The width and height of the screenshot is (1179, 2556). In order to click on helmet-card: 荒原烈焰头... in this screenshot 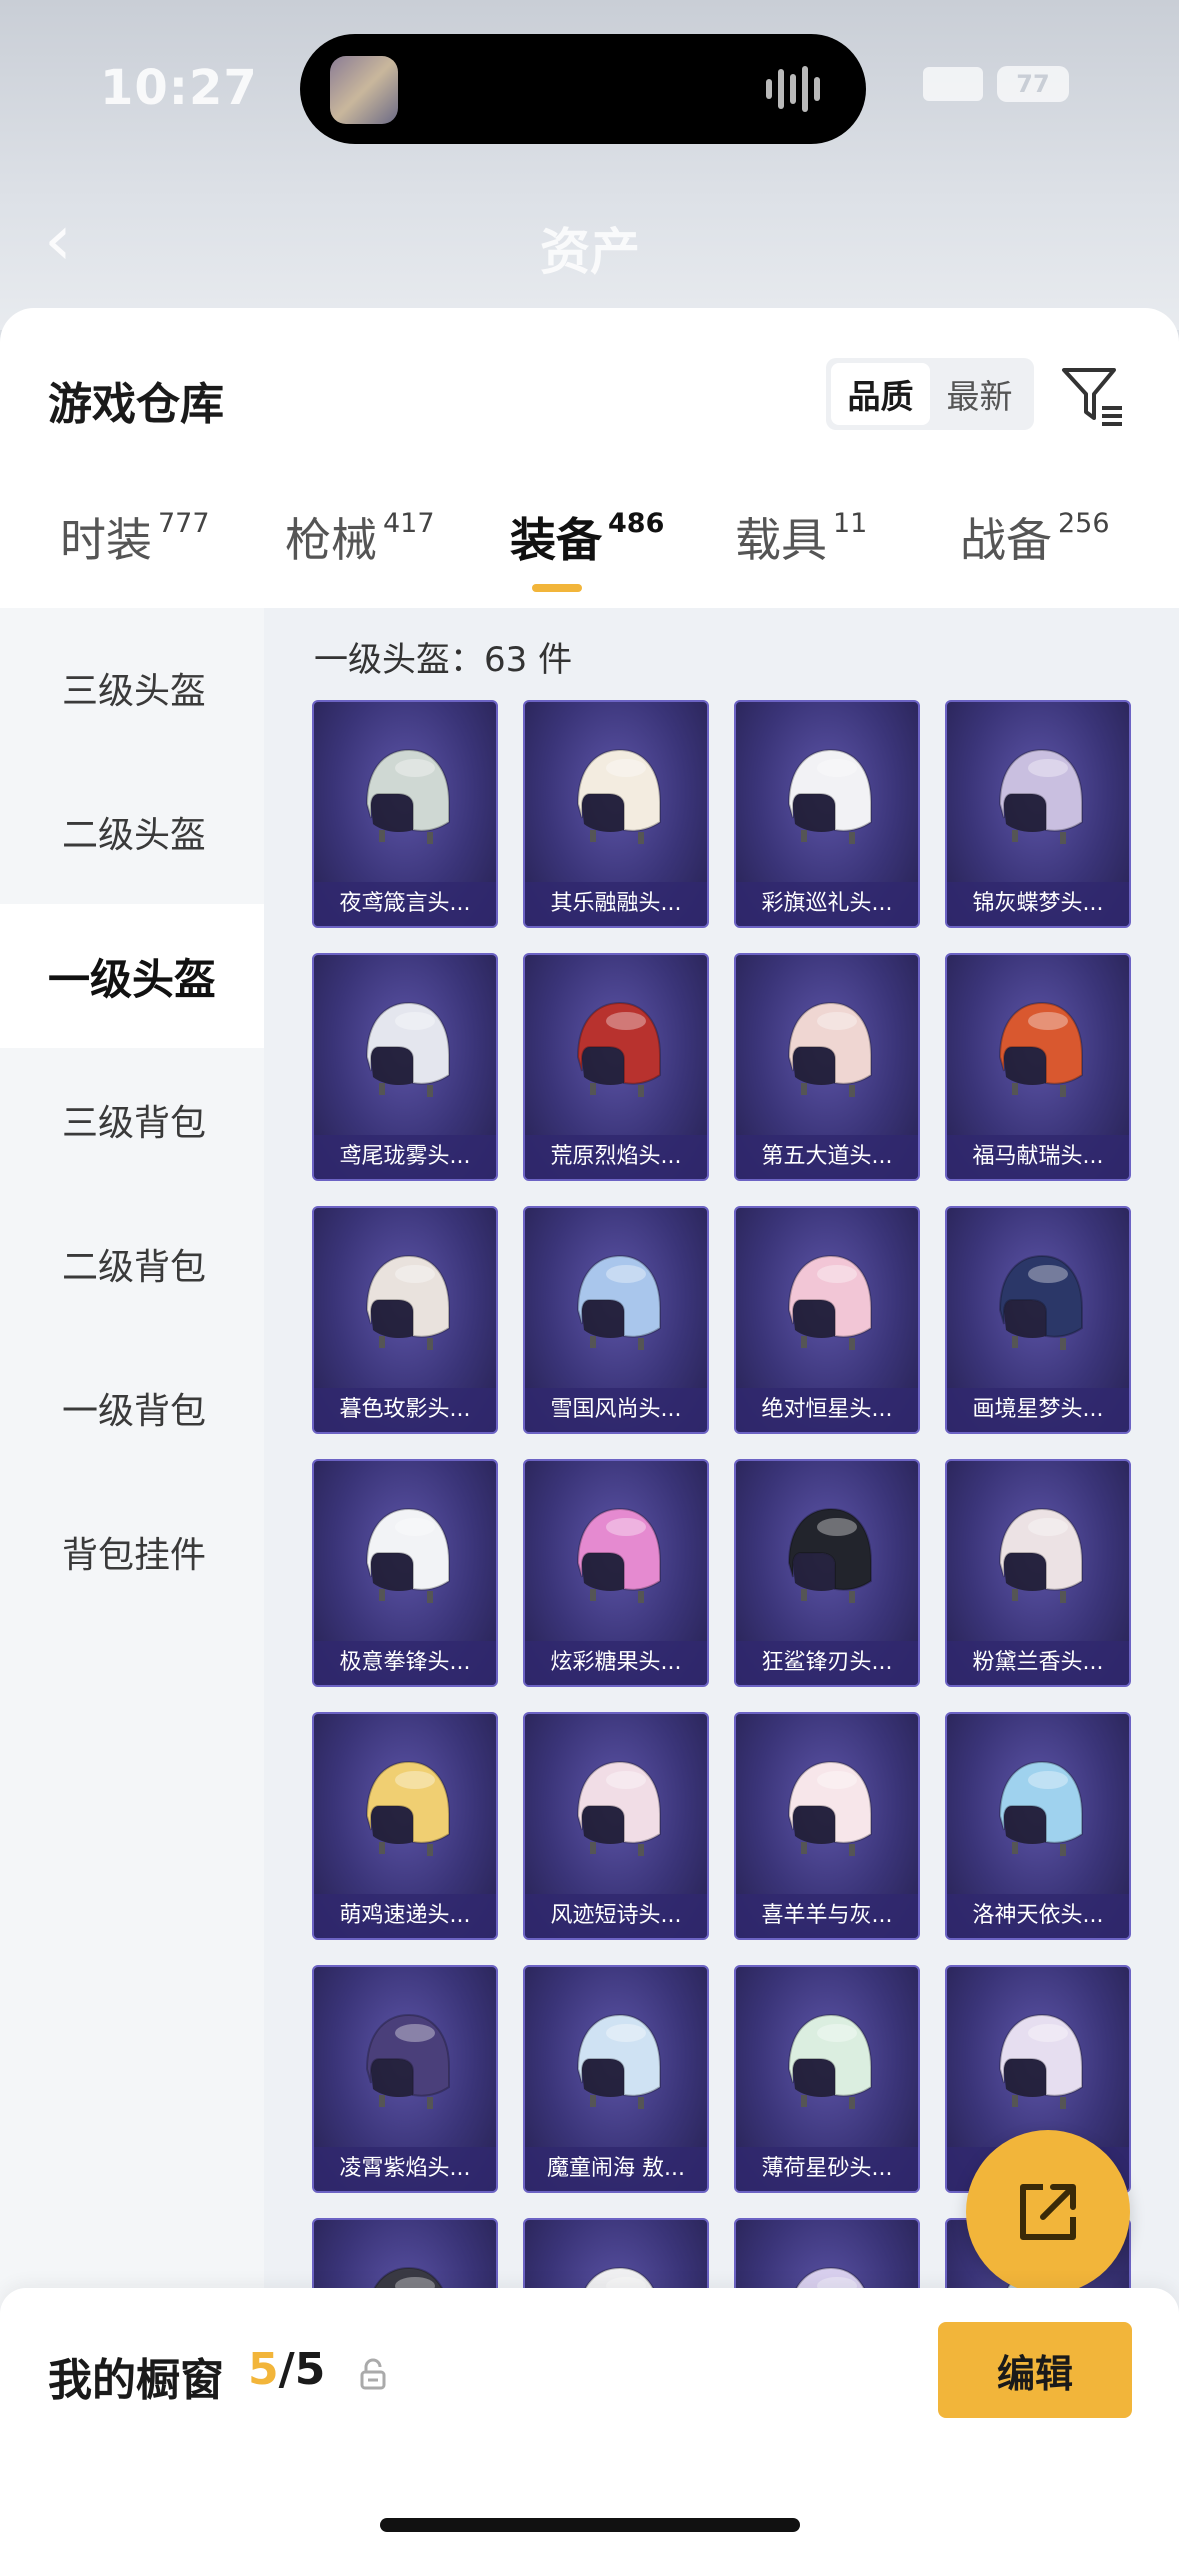, I will do `click(616, 1067)`.